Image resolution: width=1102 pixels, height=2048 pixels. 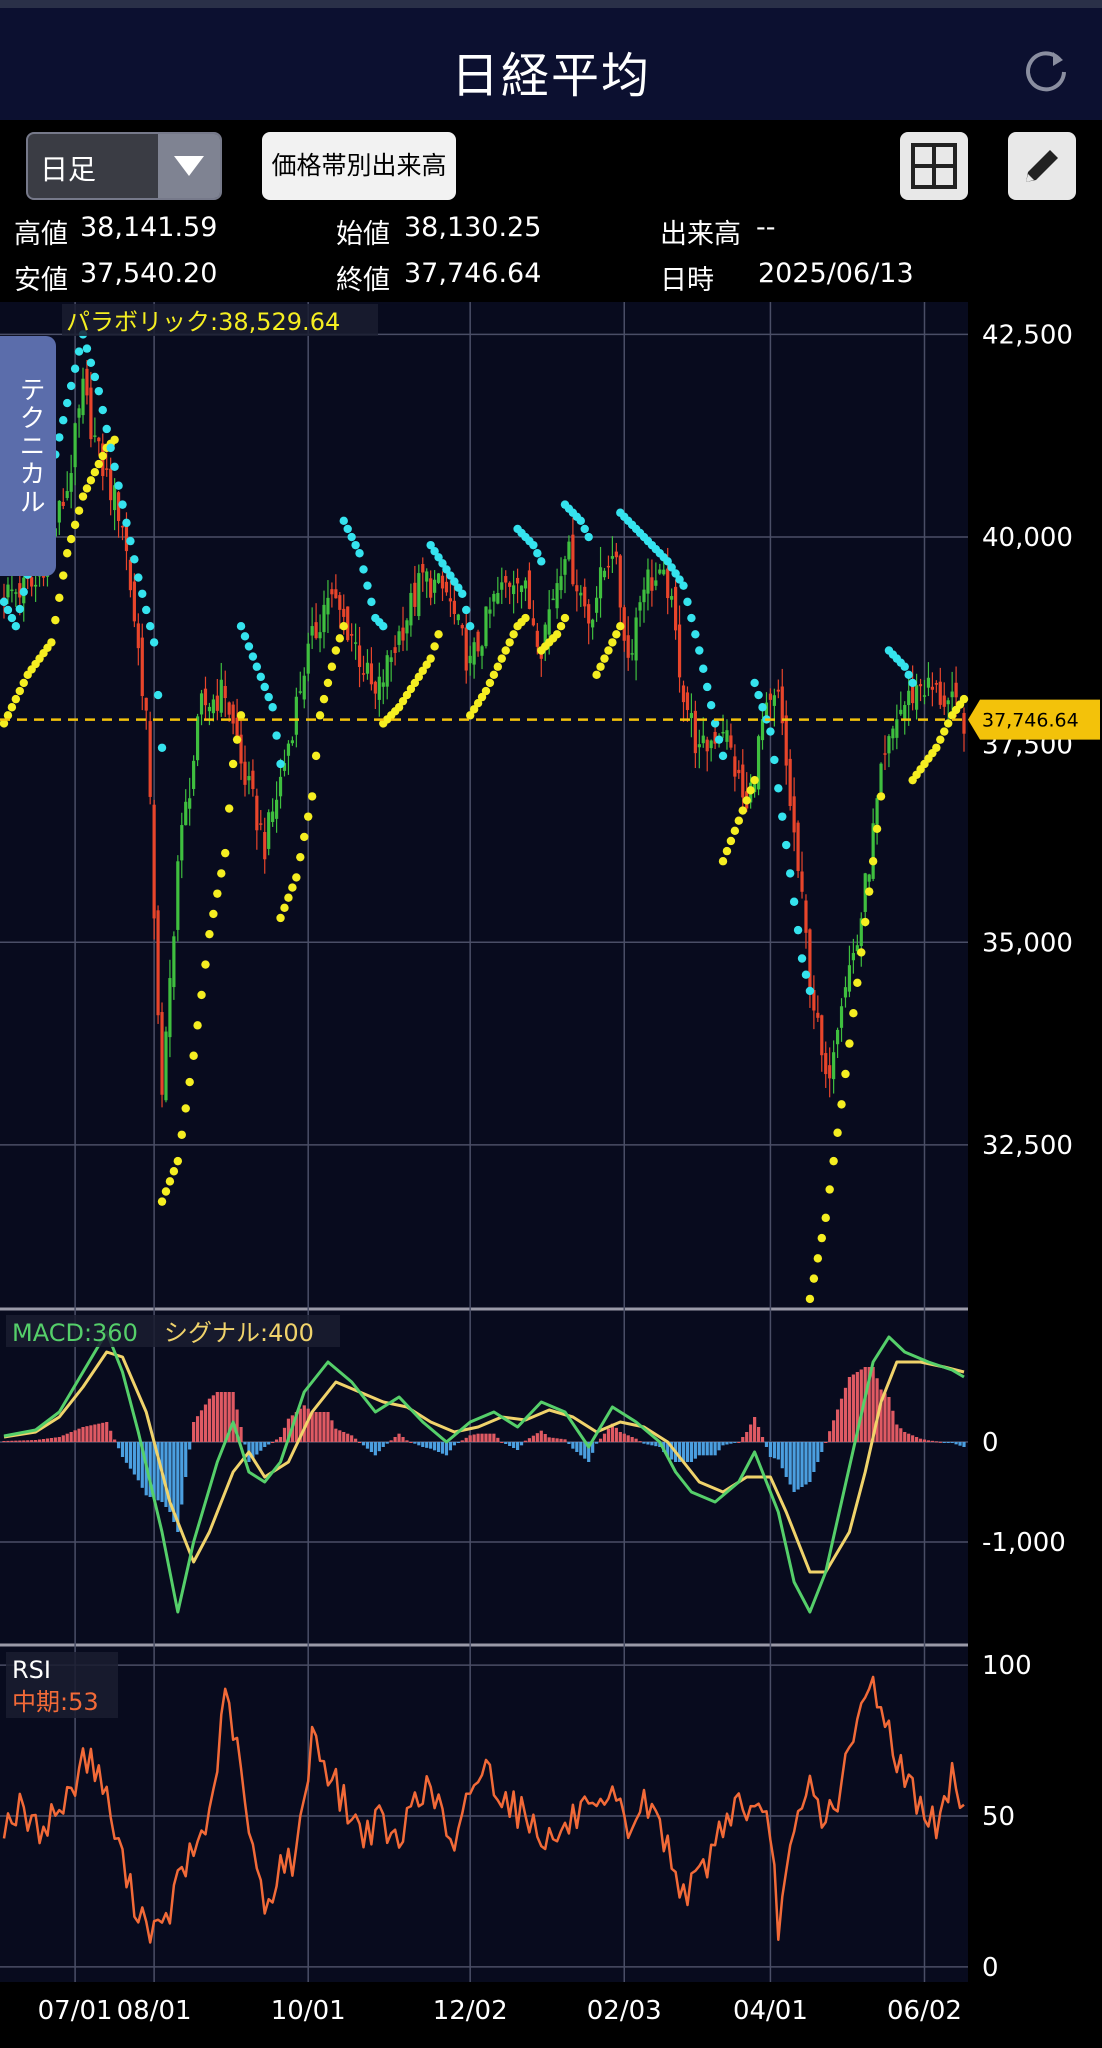 What do you see at coordinates (124, 166) in the screenshot?
I see `period-dropdown: 日足` at bounding box center [124, 166].